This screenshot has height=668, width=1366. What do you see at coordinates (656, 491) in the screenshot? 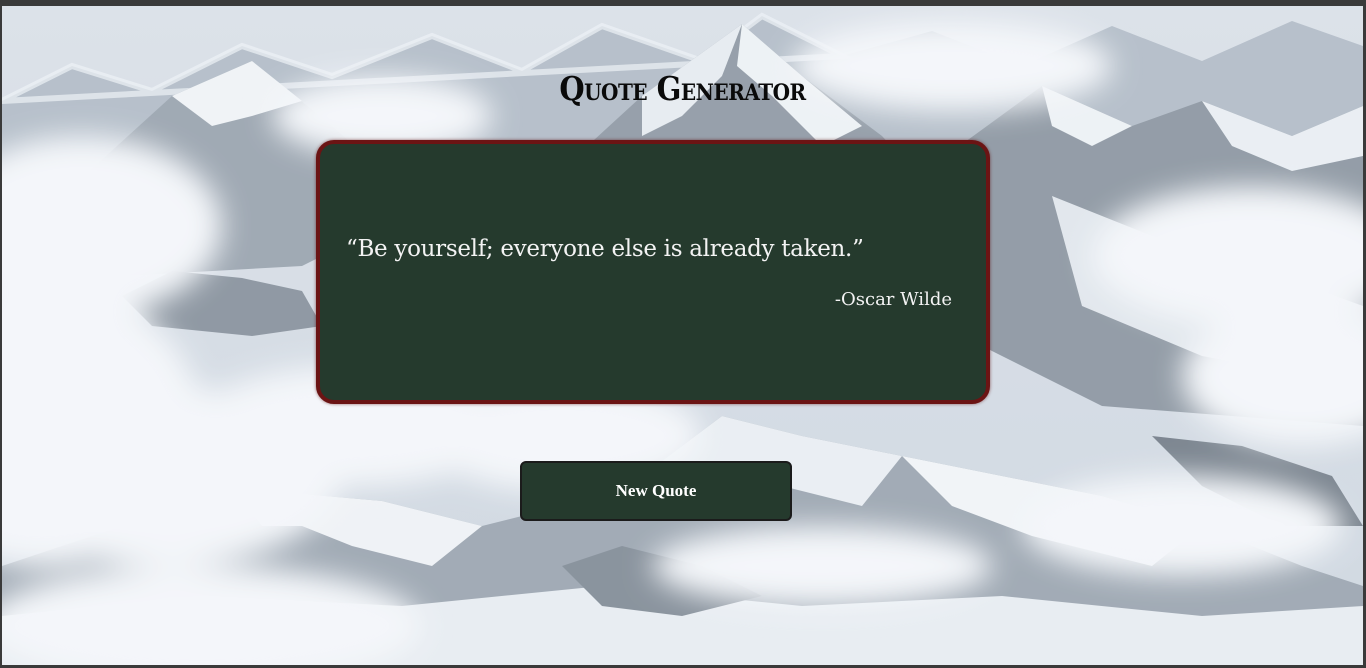
I see `new-quote-button: New Quote` at bounding box center [656, 491].